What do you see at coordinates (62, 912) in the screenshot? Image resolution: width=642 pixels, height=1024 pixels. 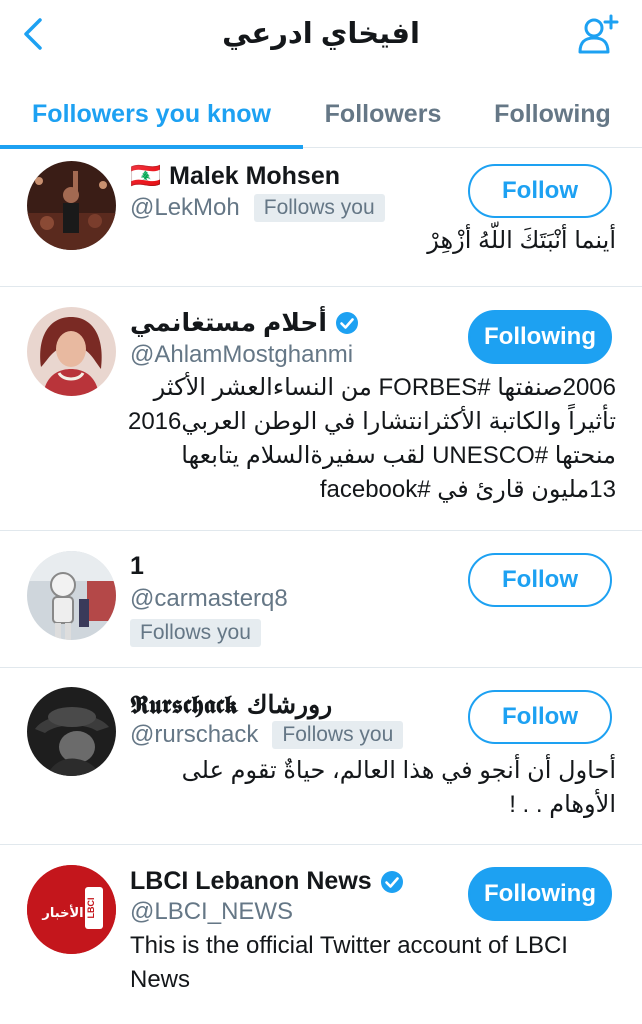 I see `svg-text: الأخبار` at bounding box center [62, 912].